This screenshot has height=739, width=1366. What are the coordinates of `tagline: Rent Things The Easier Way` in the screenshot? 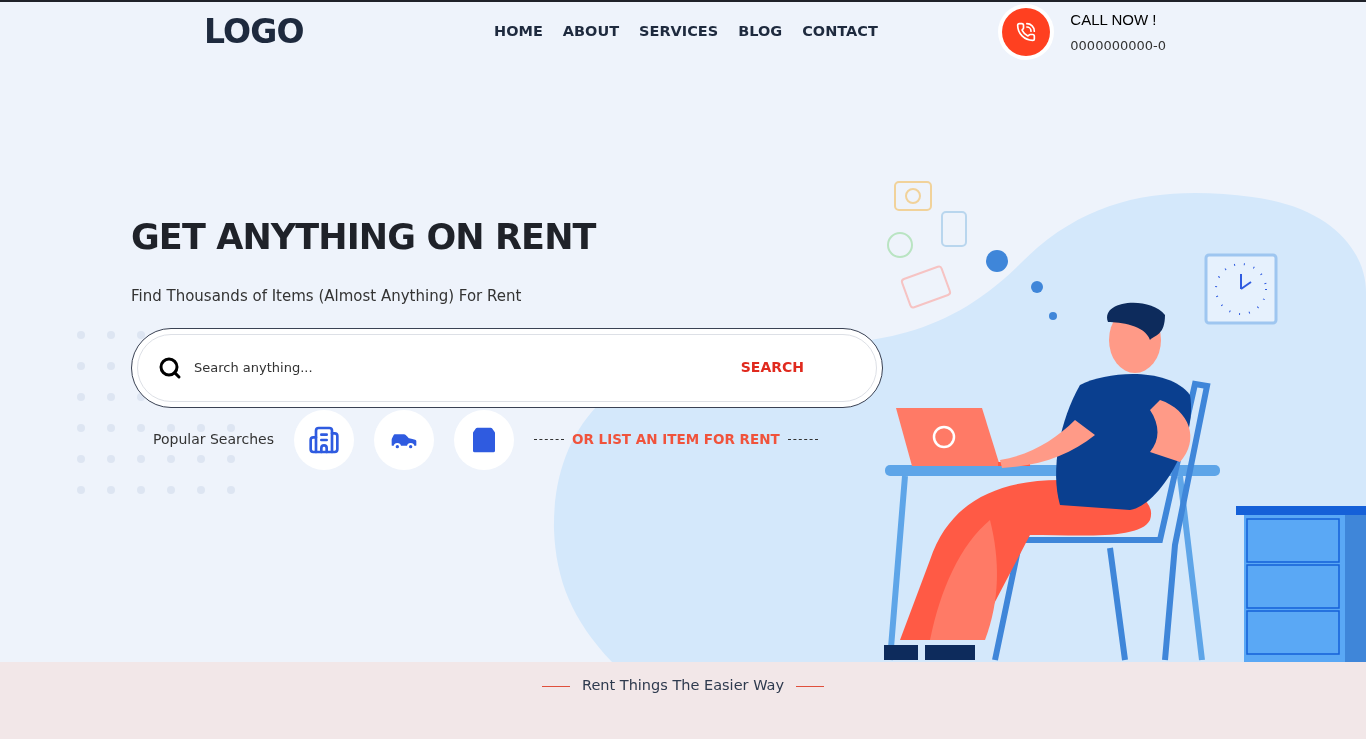 It's located at (682, 686).